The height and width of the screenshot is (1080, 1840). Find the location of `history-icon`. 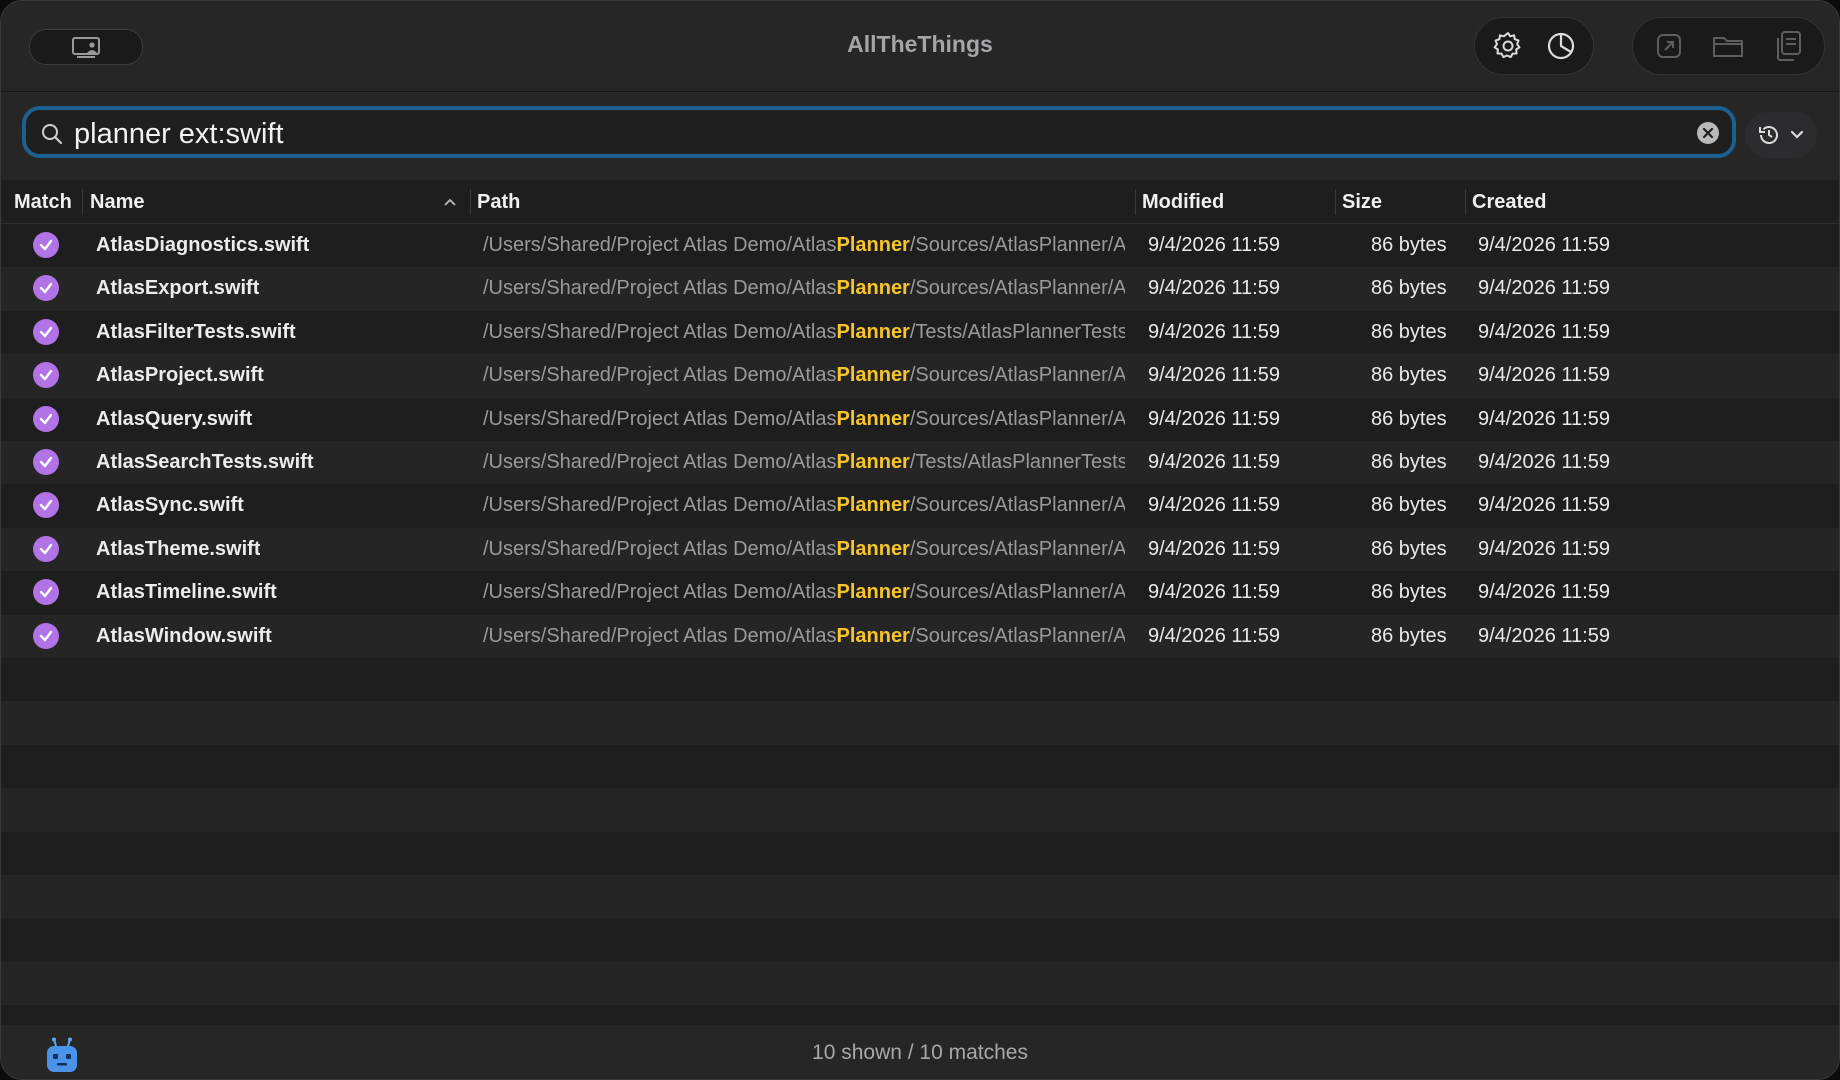

history-icon is located at coordinates (1768, 135).